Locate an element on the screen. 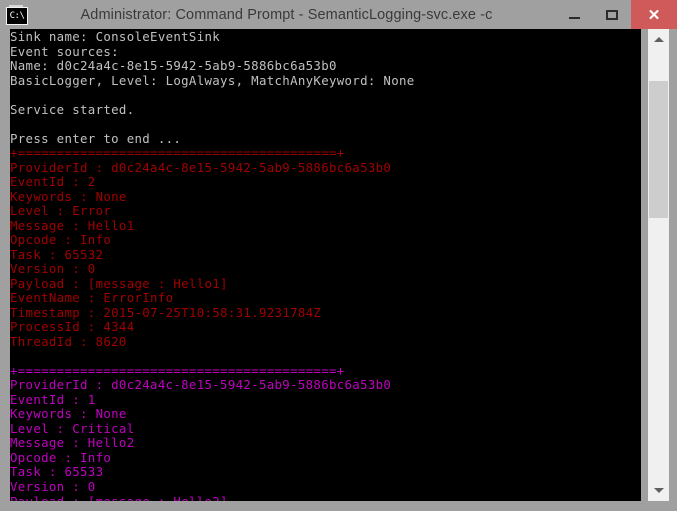 Image resolution: width=677 pixels, height=511 pixels. vertical-scrollbar is located at coordinates (658, 265).